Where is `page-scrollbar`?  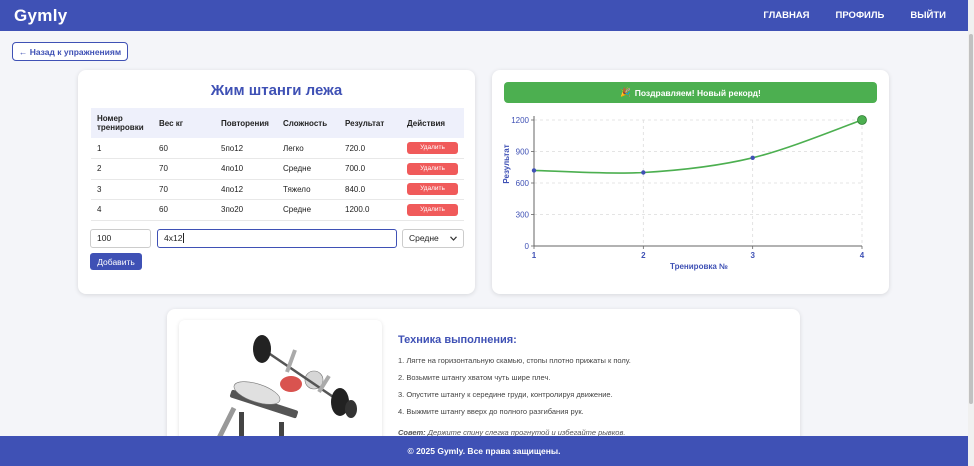
page-scrollbar is located at coordinates (971, 233).